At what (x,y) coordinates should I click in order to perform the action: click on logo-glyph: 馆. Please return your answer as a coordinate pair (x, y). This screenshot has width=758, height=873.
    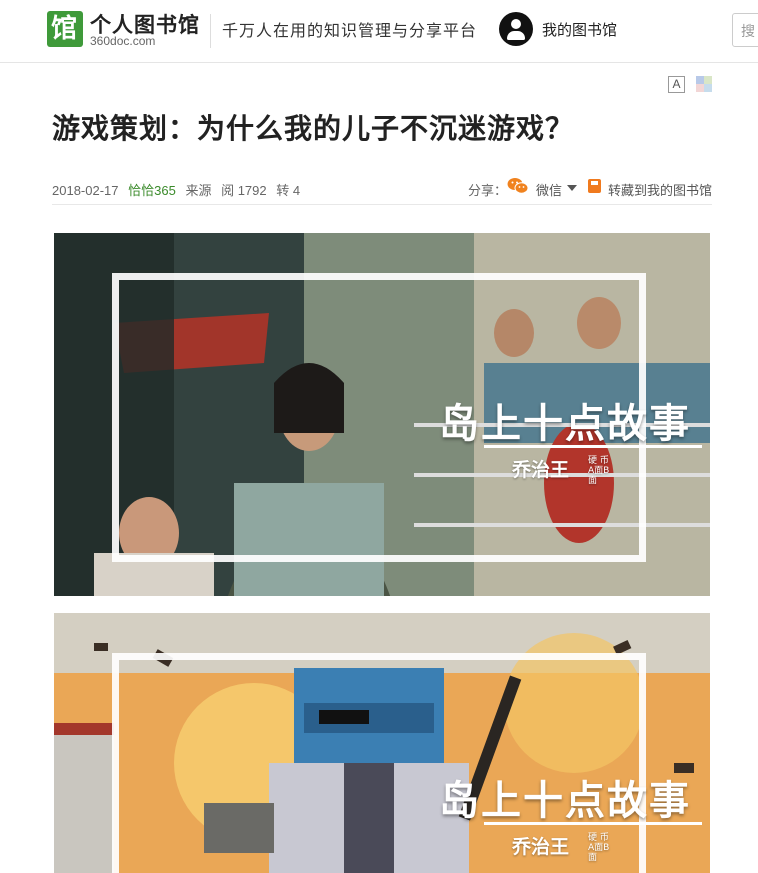
    Looking at the image, I should click on (64, 29).